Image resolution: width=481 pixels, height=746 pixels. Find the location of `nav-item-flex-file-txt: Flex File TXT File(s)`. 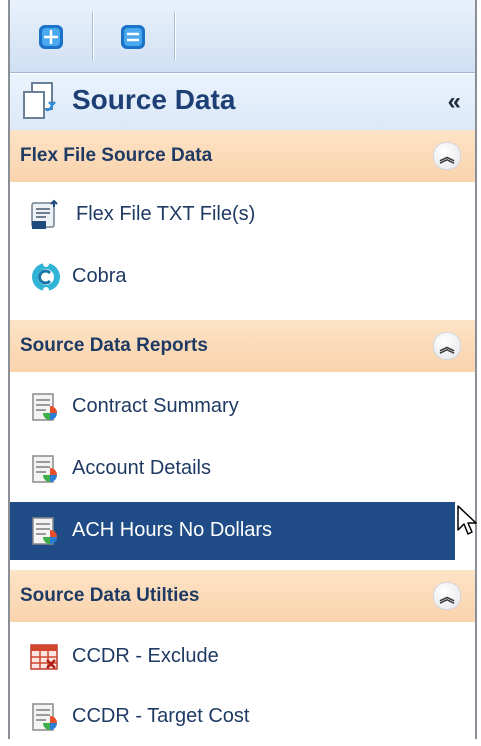

nav-item-flex-file-txt: Flex File TXT File(s) is located at coordinates (242, 215).